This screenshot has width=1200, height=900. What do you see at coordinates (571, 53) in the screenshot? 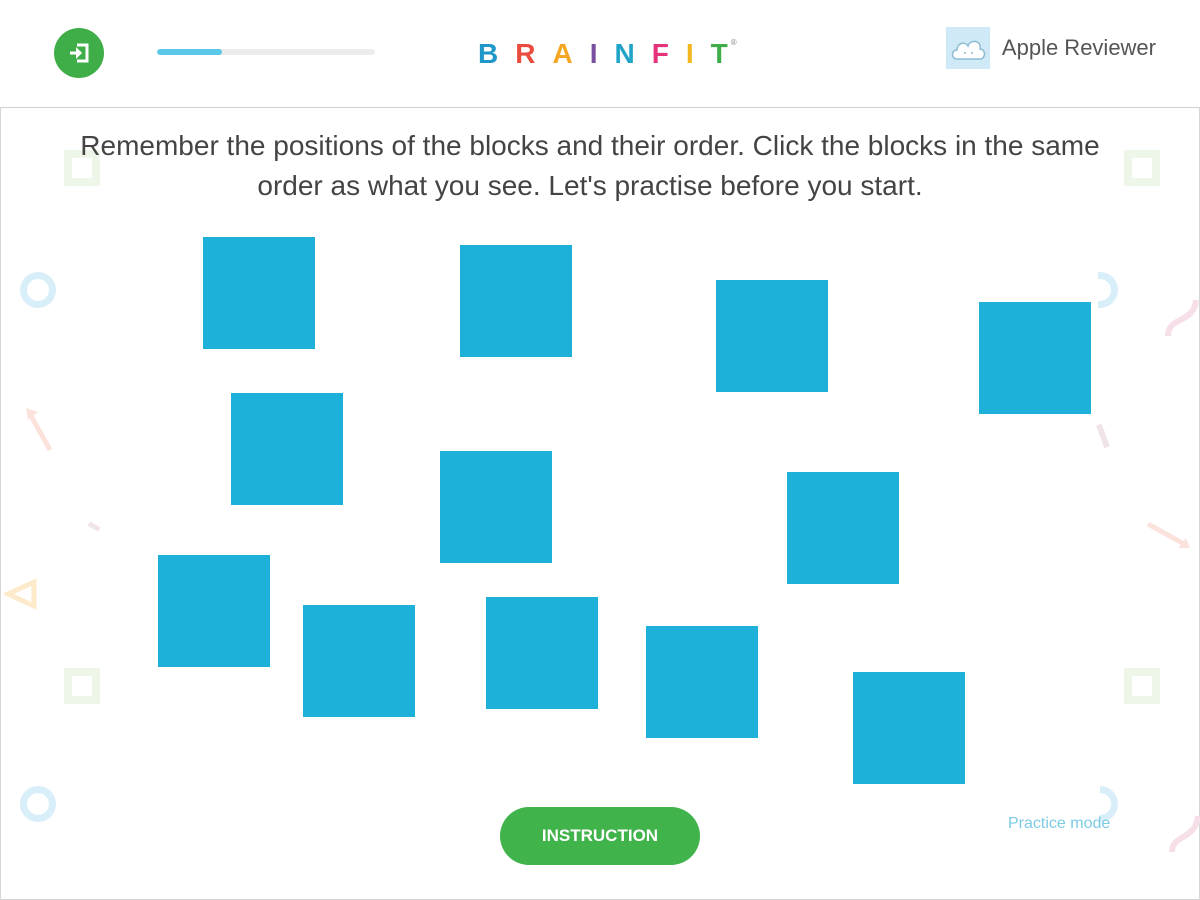
I see `logo-letter: A` at bounding box center [571, 53].